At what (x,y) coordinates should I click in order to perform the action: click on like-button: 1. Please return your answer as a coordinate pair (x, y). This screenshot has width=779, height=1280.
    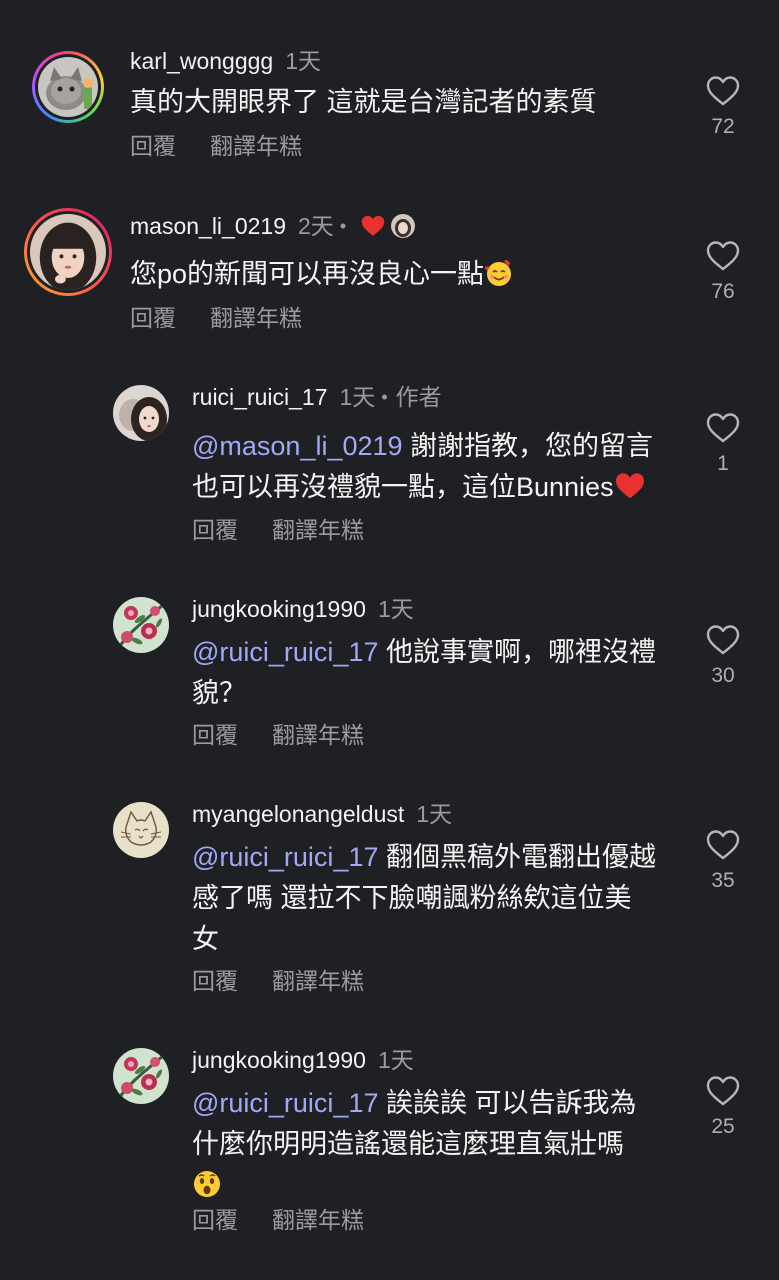
    Looking at the image, I should click on (723, 444).